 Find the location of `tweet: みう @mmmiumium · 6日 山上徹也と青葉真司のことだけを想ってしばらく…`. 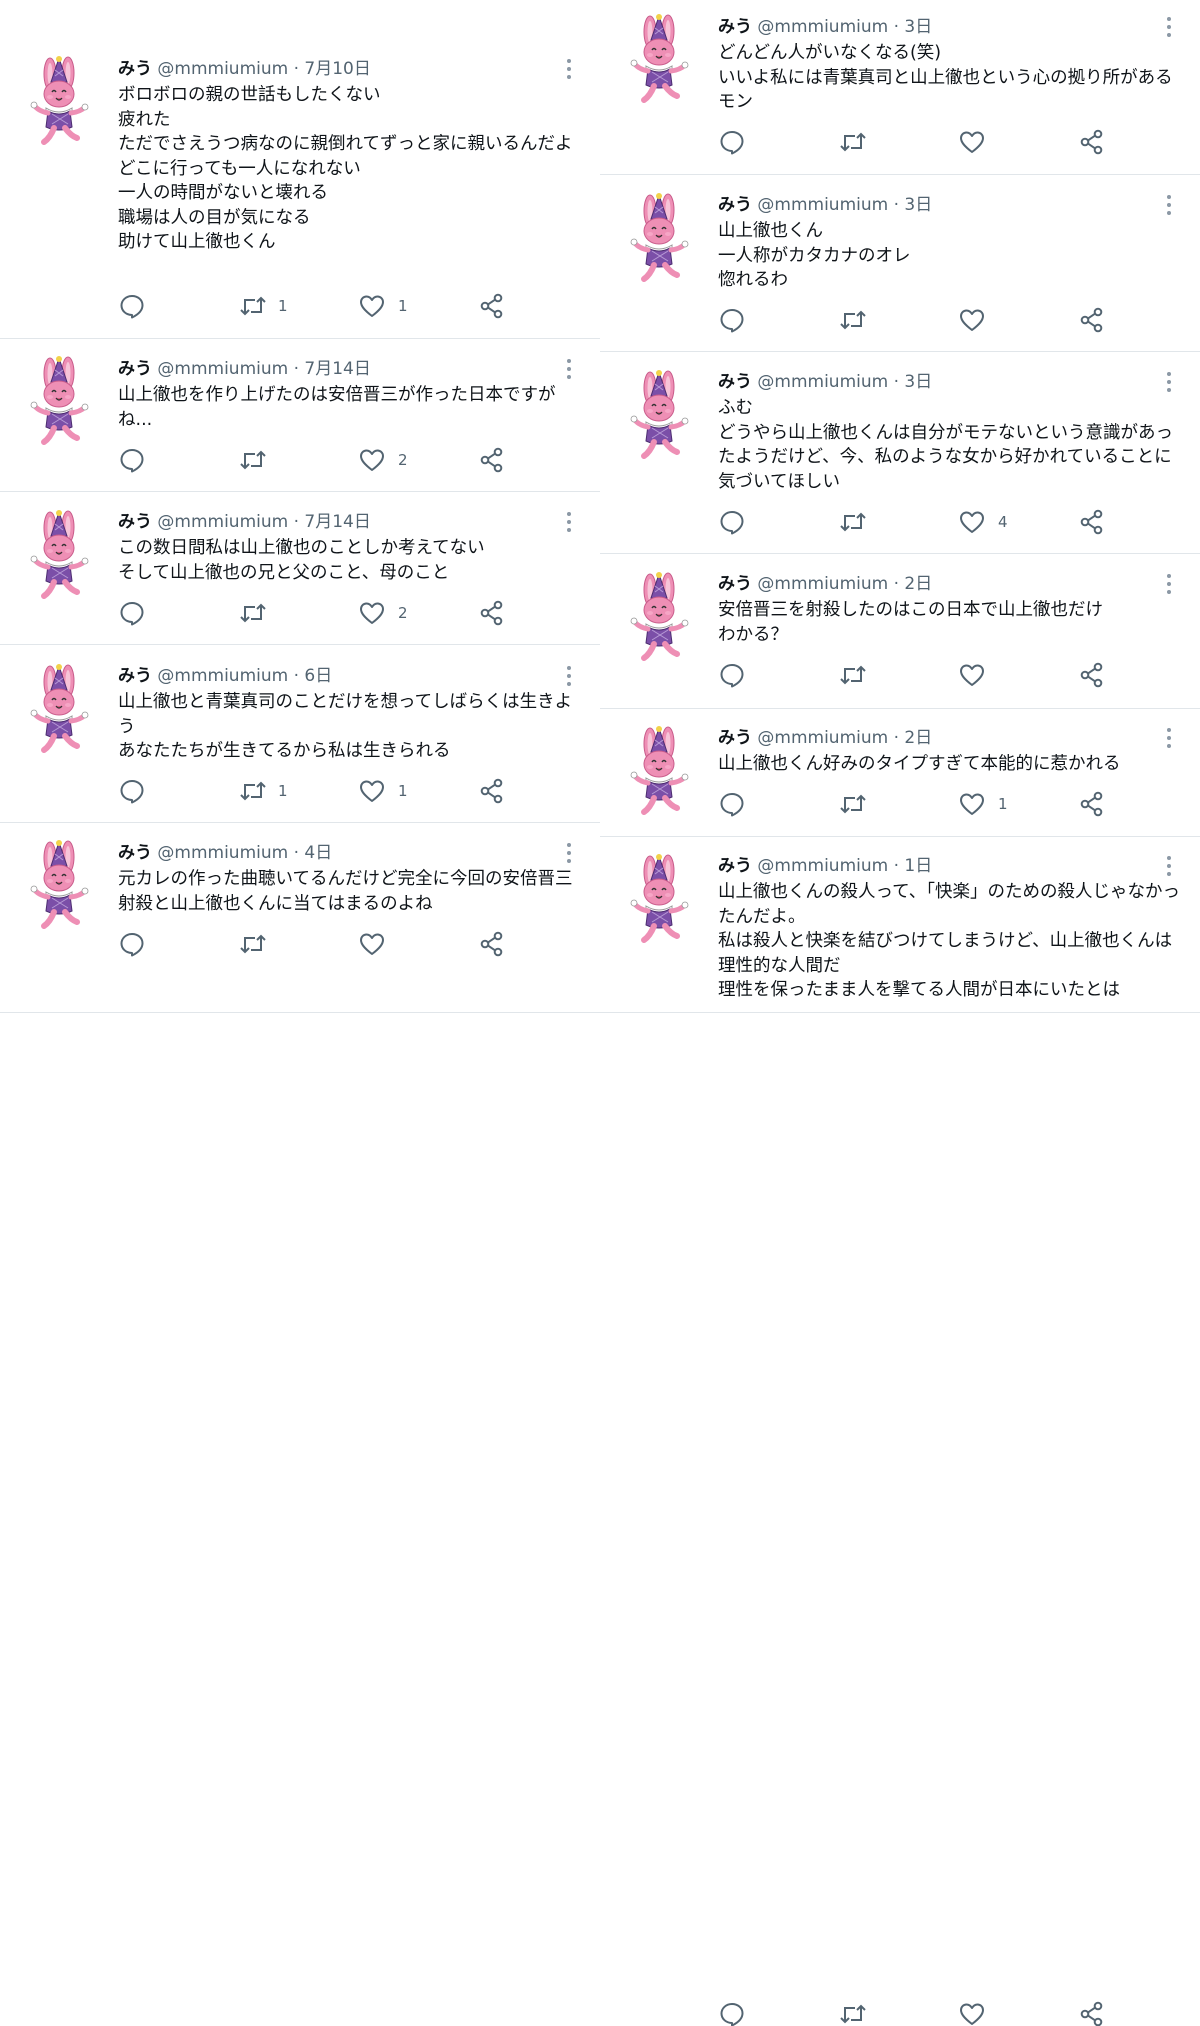

tweet: みう @mmmiumium · 6日 山上徹也と青葉真司のことだけを想ってしばらく… is located at coordinates (300, 734).